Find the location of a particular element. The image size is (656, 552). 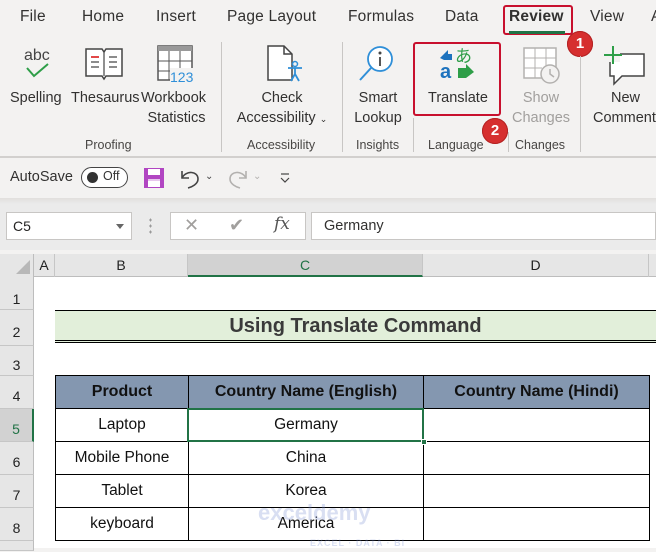

cell-product: Tablet is located at coordinates (122, 491).